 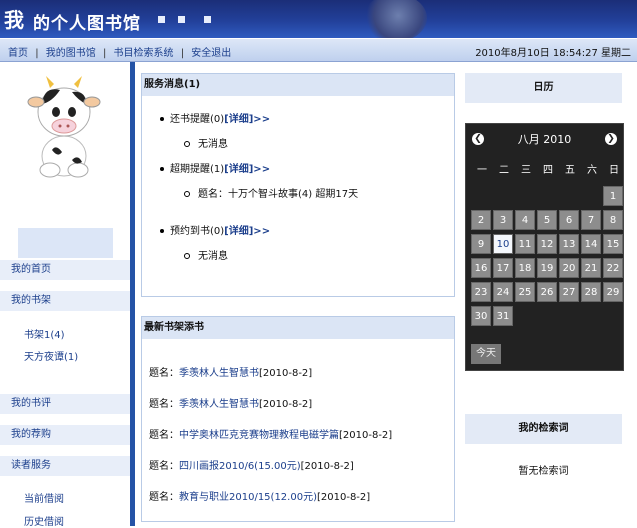 I want to click on calendar-day: 13, so click(x=569, y=244).